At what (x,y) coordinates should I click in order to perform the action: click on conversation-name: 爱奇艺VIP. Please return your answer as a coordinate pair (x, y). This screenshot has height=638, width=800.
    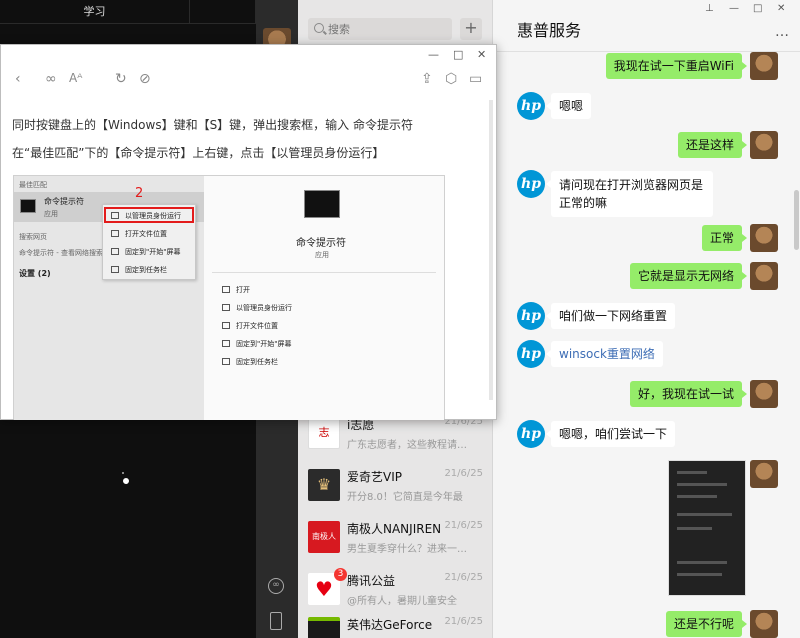
    Looking at the image, I should click on (374, 477).